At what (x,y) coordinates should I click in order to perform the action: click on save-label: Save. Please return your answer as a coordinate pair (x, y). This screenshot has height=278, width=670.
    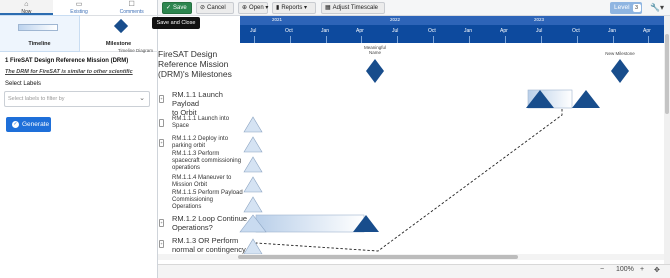
    Looking at the image, I should click on (180, 8).